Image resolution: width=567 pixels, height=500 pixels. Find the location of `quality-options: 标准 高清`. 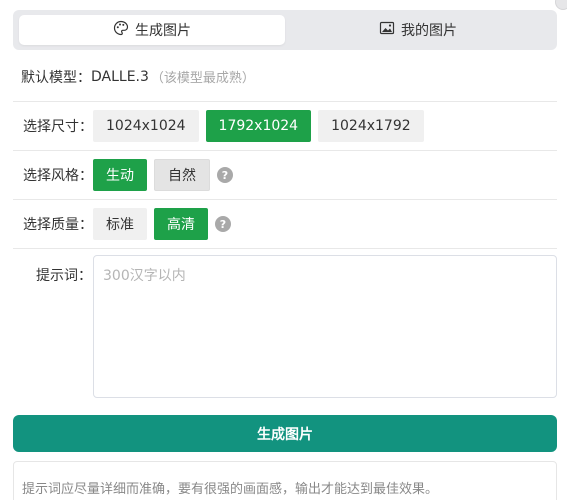

quality-options: 标准 高清 is located at coordinates (150, 224).